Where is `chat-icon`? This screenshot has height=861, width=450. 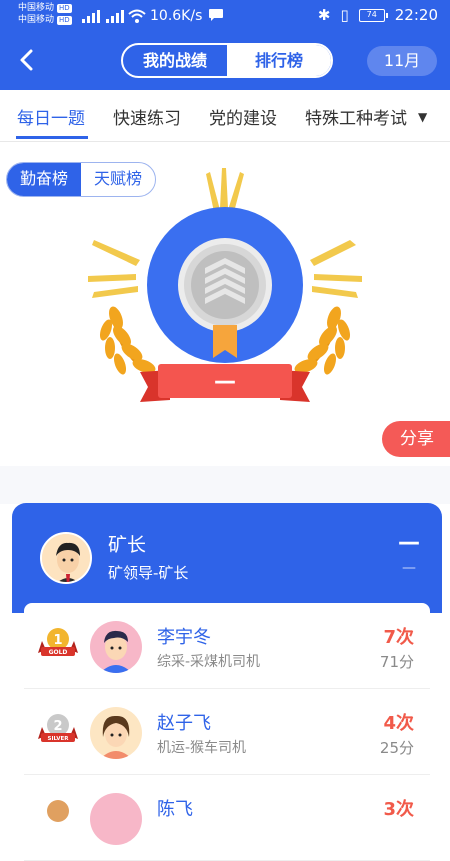
chat-icon is located at coordinates (216, 15).